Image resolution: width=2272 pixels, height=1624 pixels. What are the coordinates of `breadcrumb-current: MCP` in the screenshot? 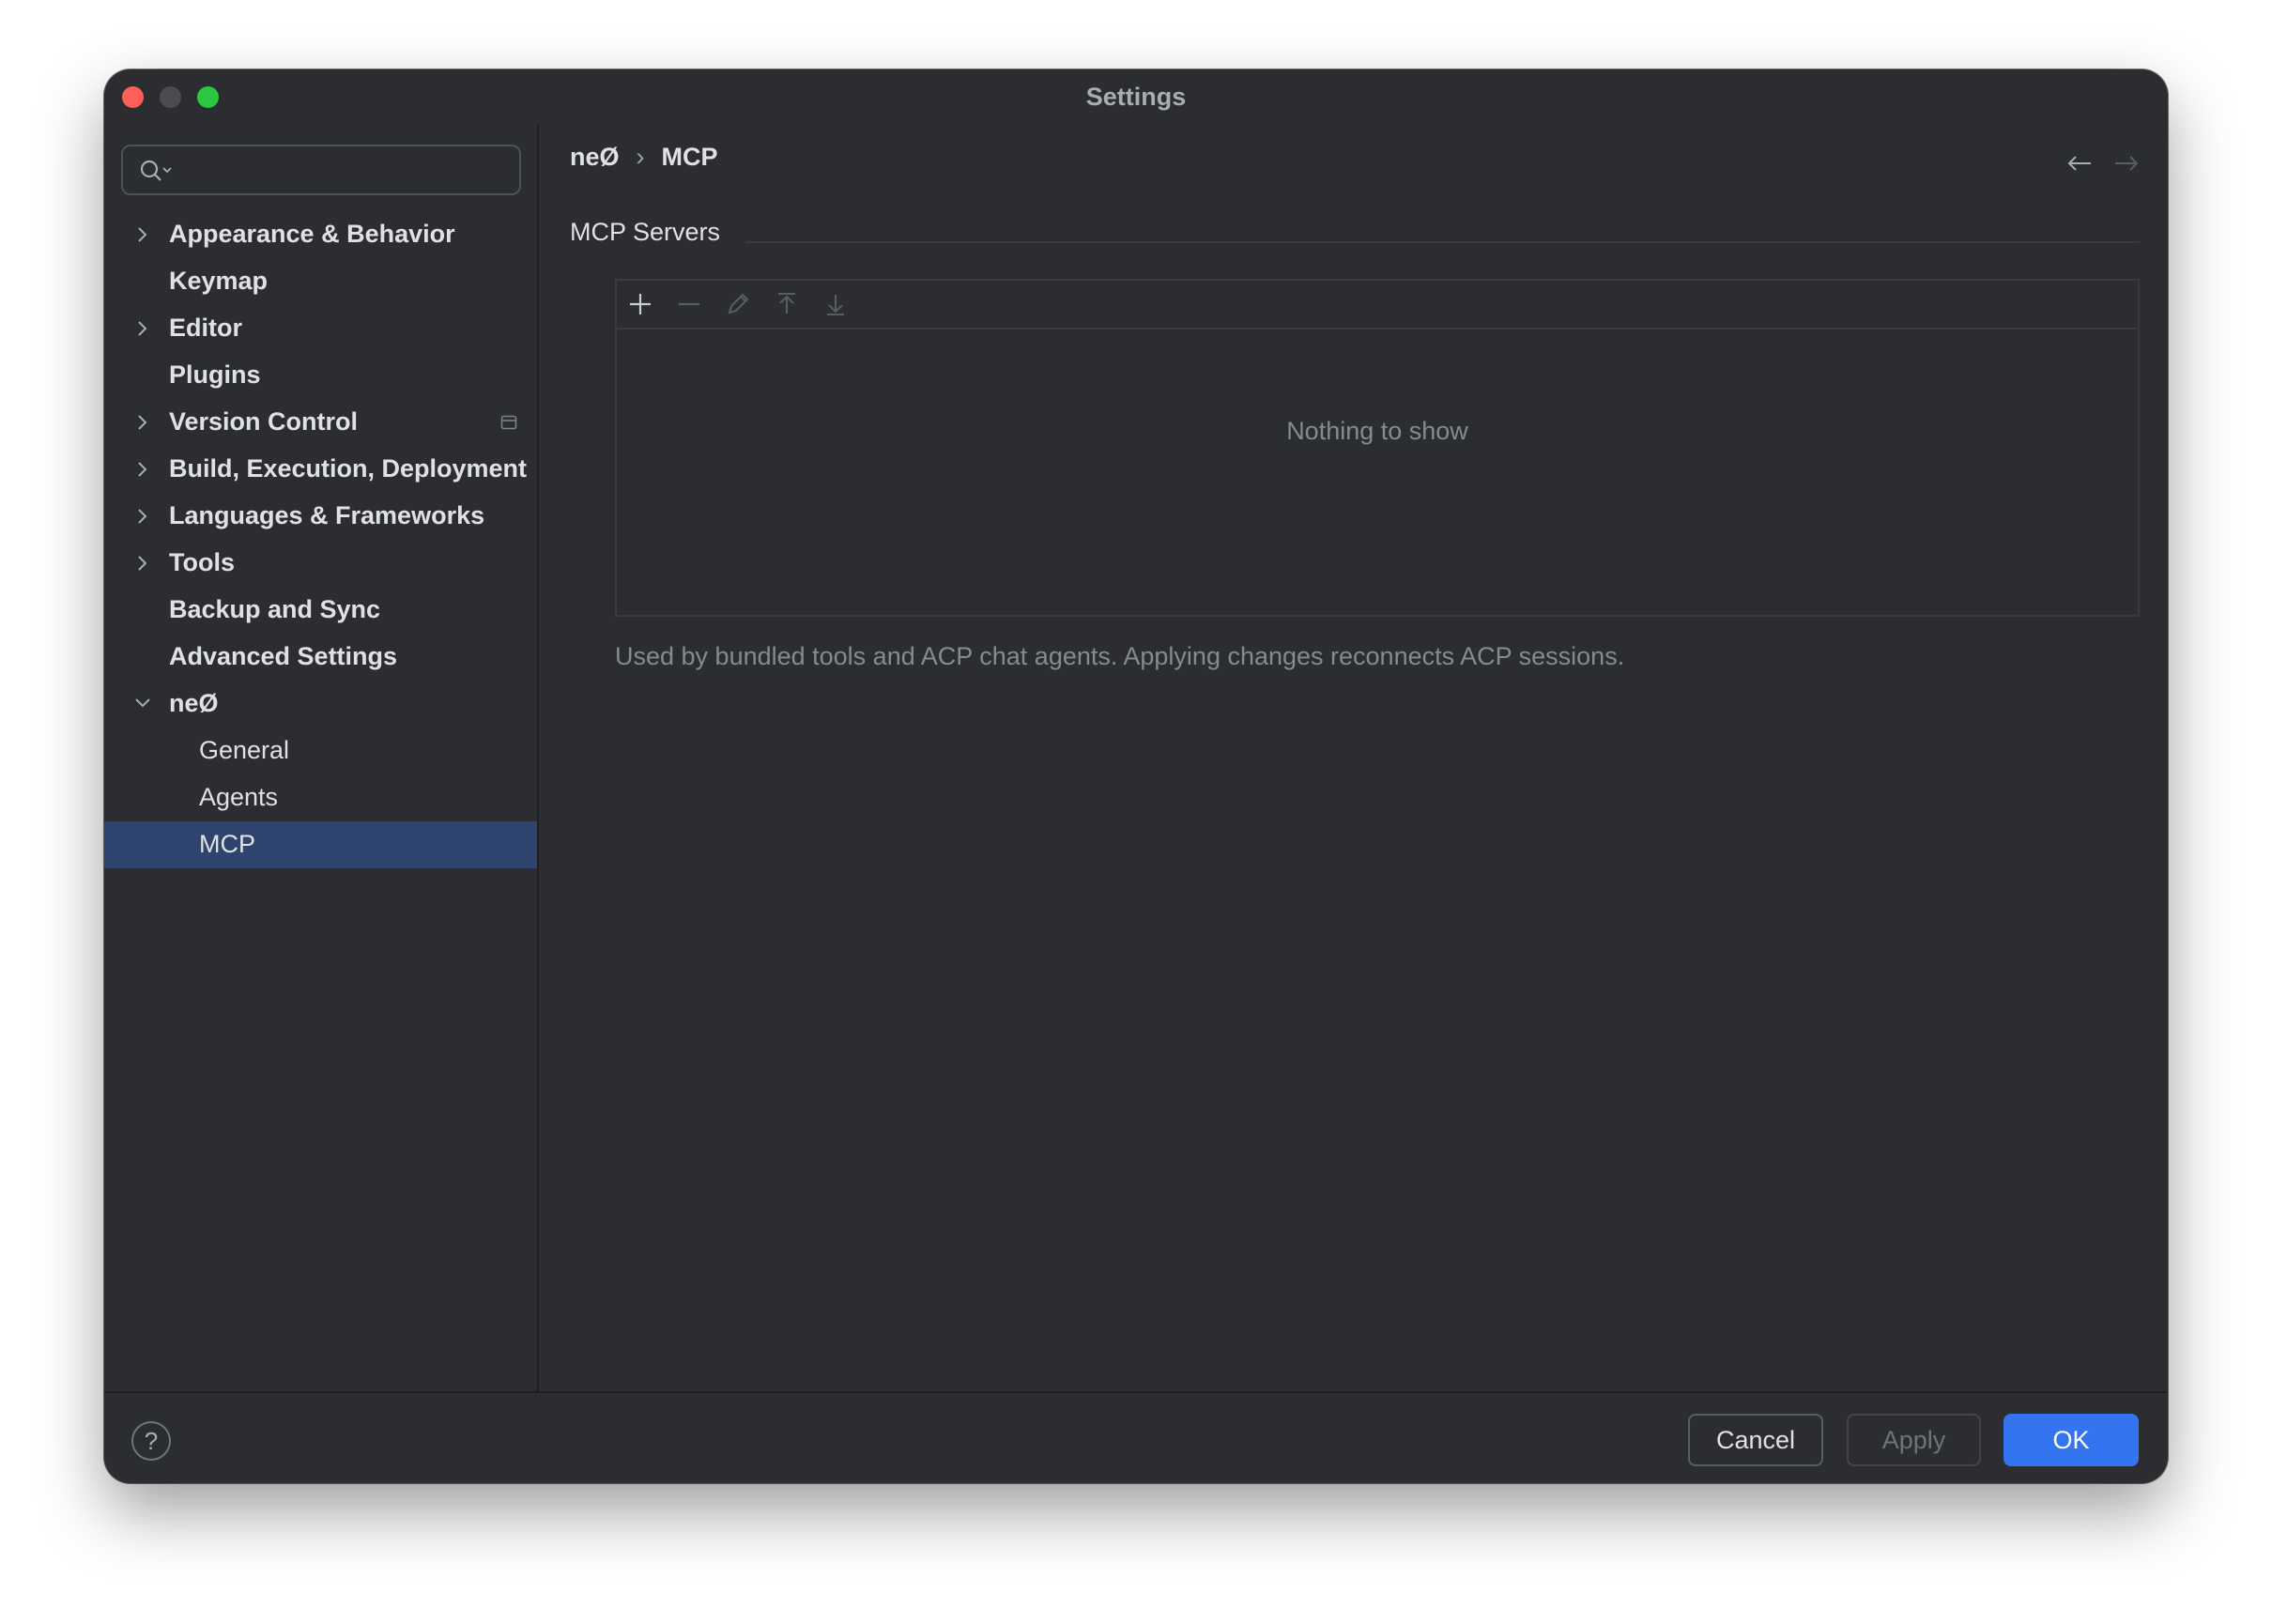 It's located at (689, 157).